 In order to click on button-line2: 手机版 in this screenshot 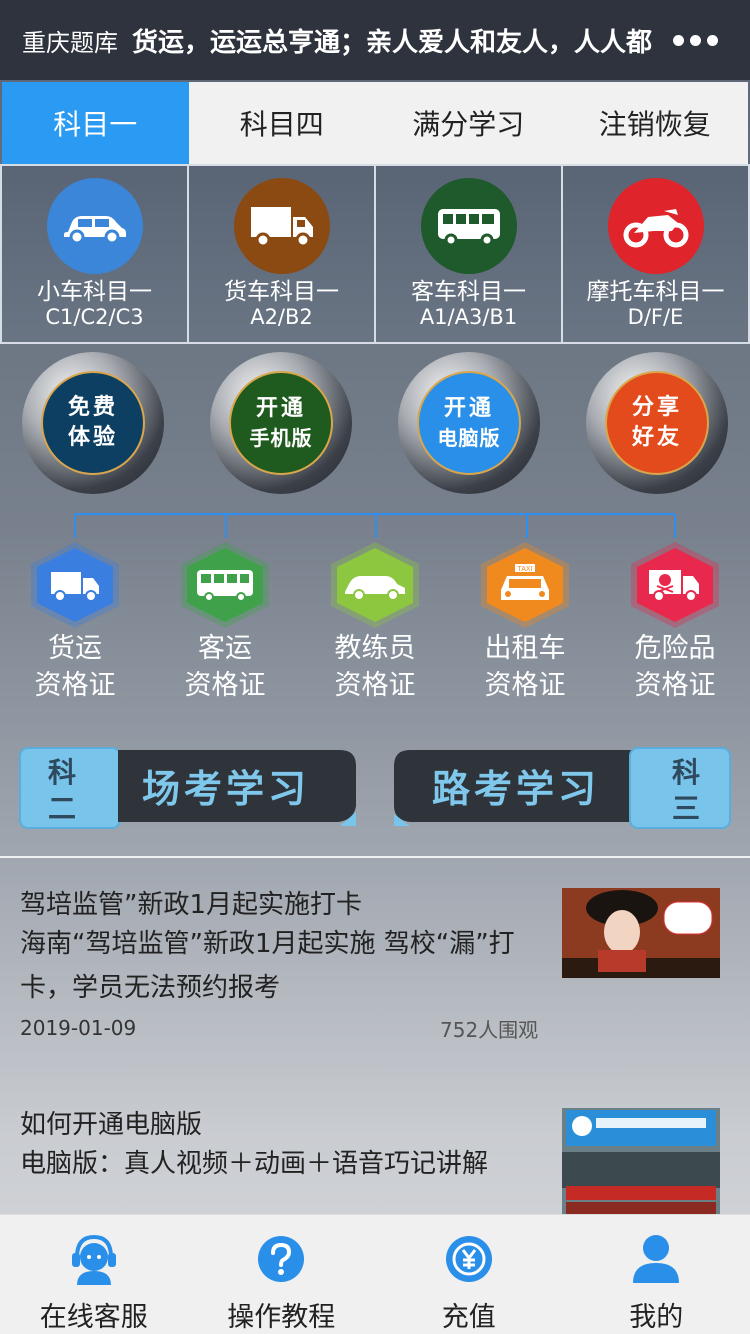, I will do `click(281, 438)`.